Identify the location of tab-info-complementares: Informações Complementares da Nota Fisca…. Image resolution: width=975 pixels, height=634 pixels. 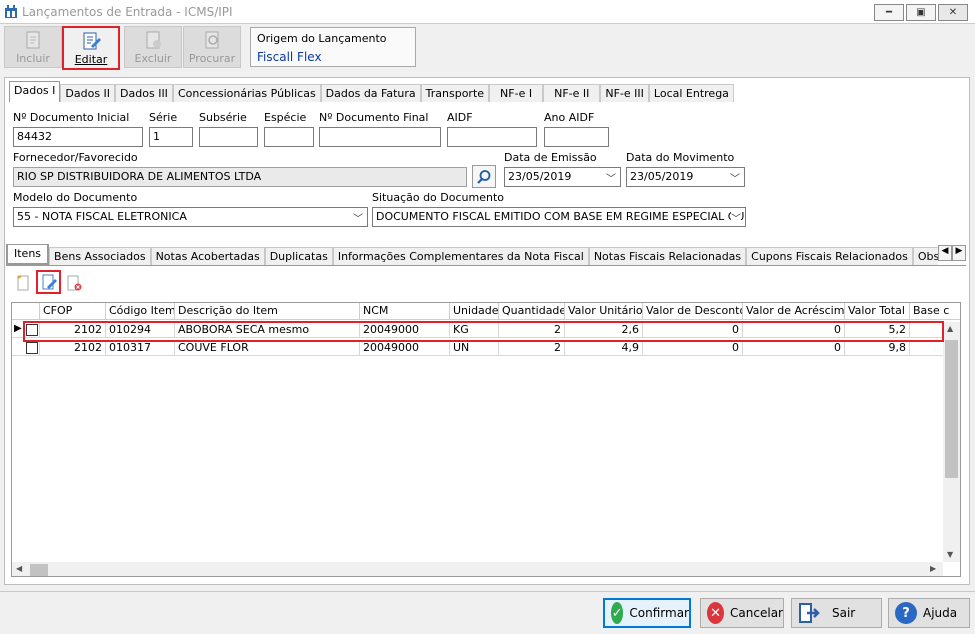
(460, 256).